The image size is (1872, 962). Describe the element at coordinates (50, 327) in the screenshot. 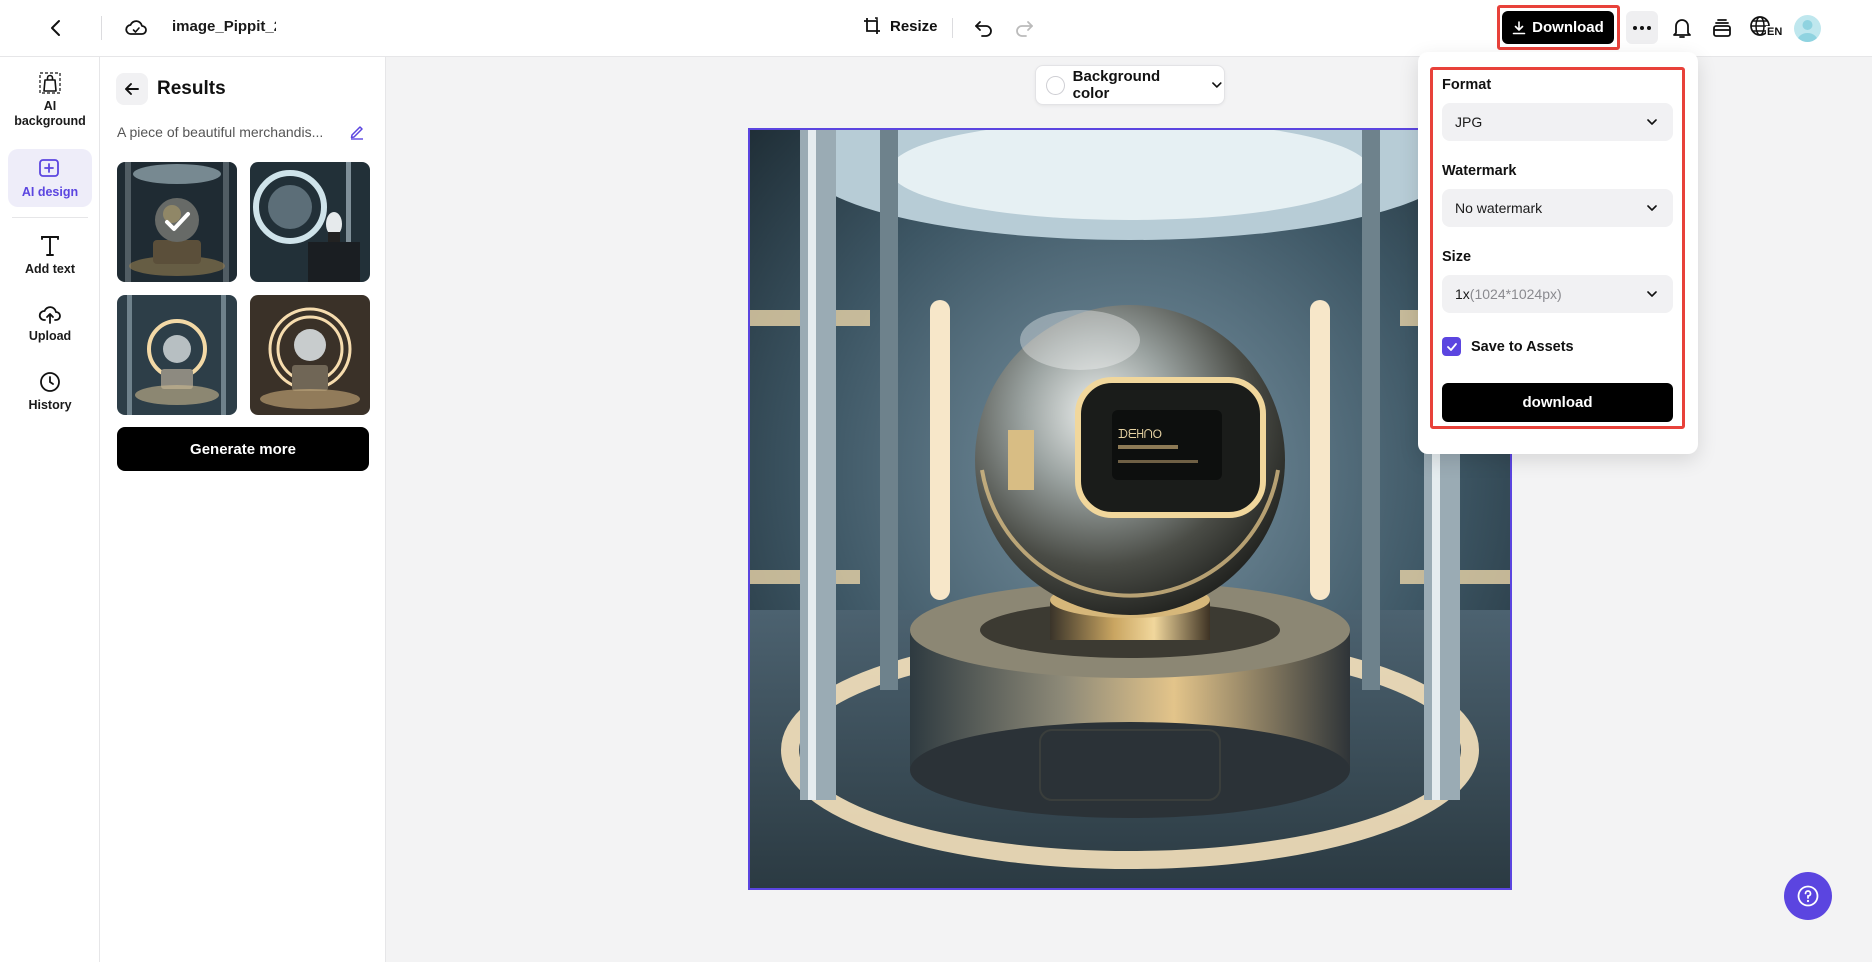

I see `nav-item-upload: Upload` at that location.